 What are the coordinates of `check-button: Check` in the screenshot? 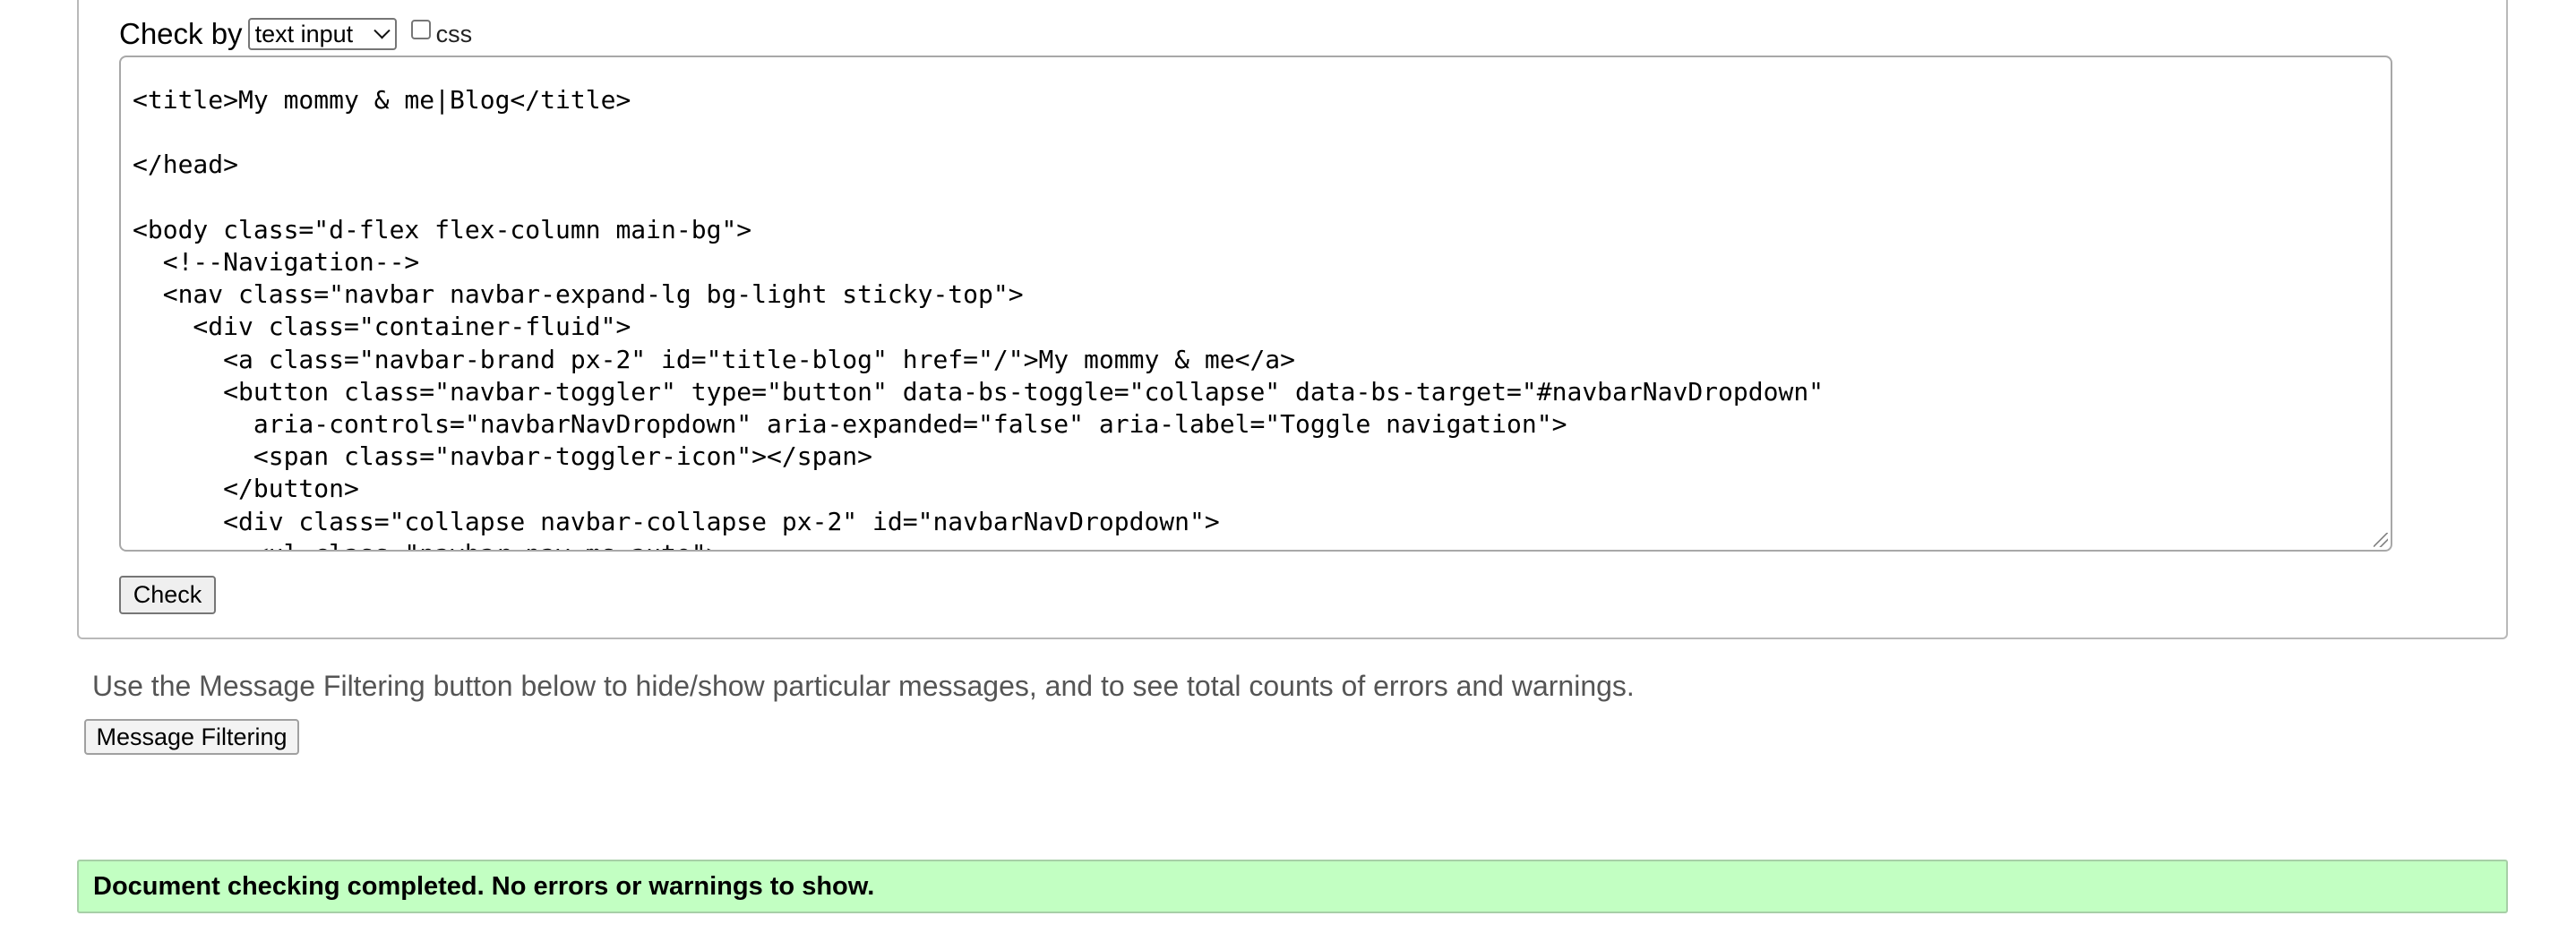 It's located at (167, 595).